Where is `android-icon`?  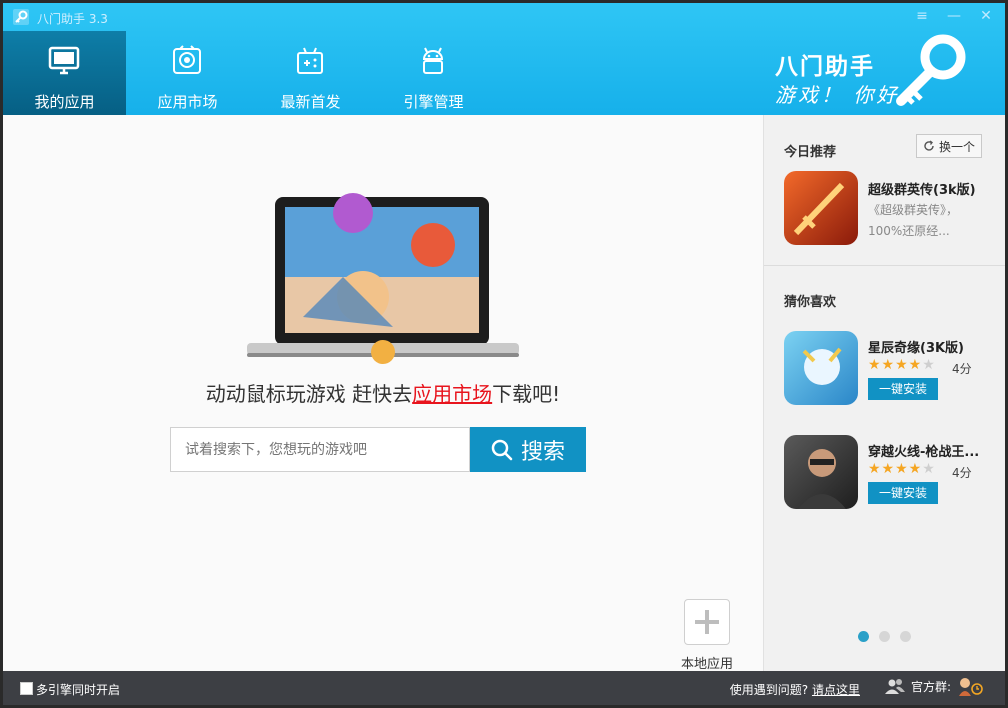
android-icon is located at coordinates (433, 60).